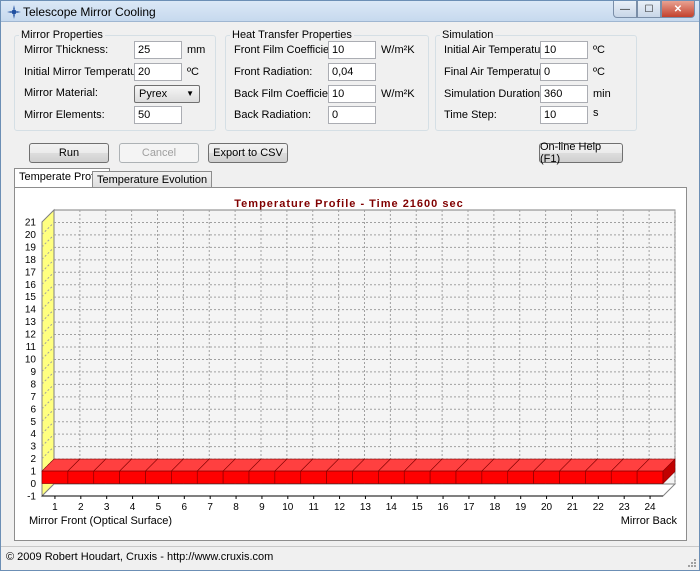  I want to click on x-tick-label: 17, so click(469, 507).